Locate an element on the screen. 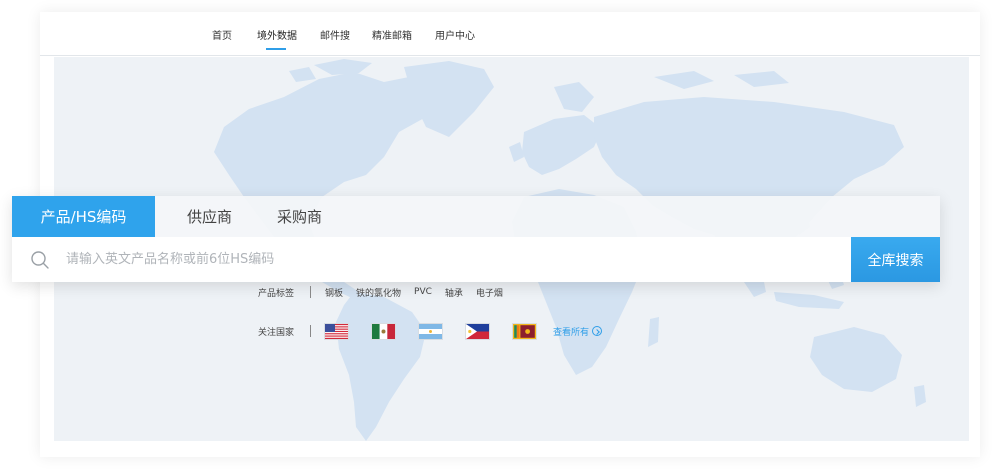 This screenshot has width=999, height=471. sri-lanka-flag-icon is located at coordinates (524, 331).